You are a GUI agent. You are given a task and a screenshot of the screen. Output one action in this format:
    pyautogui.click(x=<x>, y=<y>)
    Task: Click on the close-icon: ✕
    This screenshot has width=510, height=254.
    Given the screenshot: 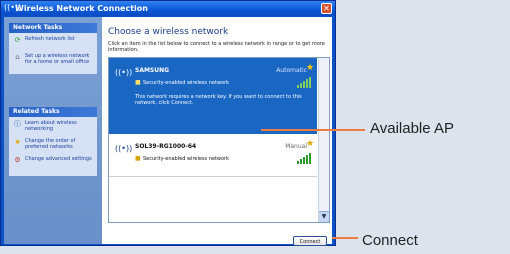 What is the action you would take?
    pyautogui.click(x=326, y=8)
    